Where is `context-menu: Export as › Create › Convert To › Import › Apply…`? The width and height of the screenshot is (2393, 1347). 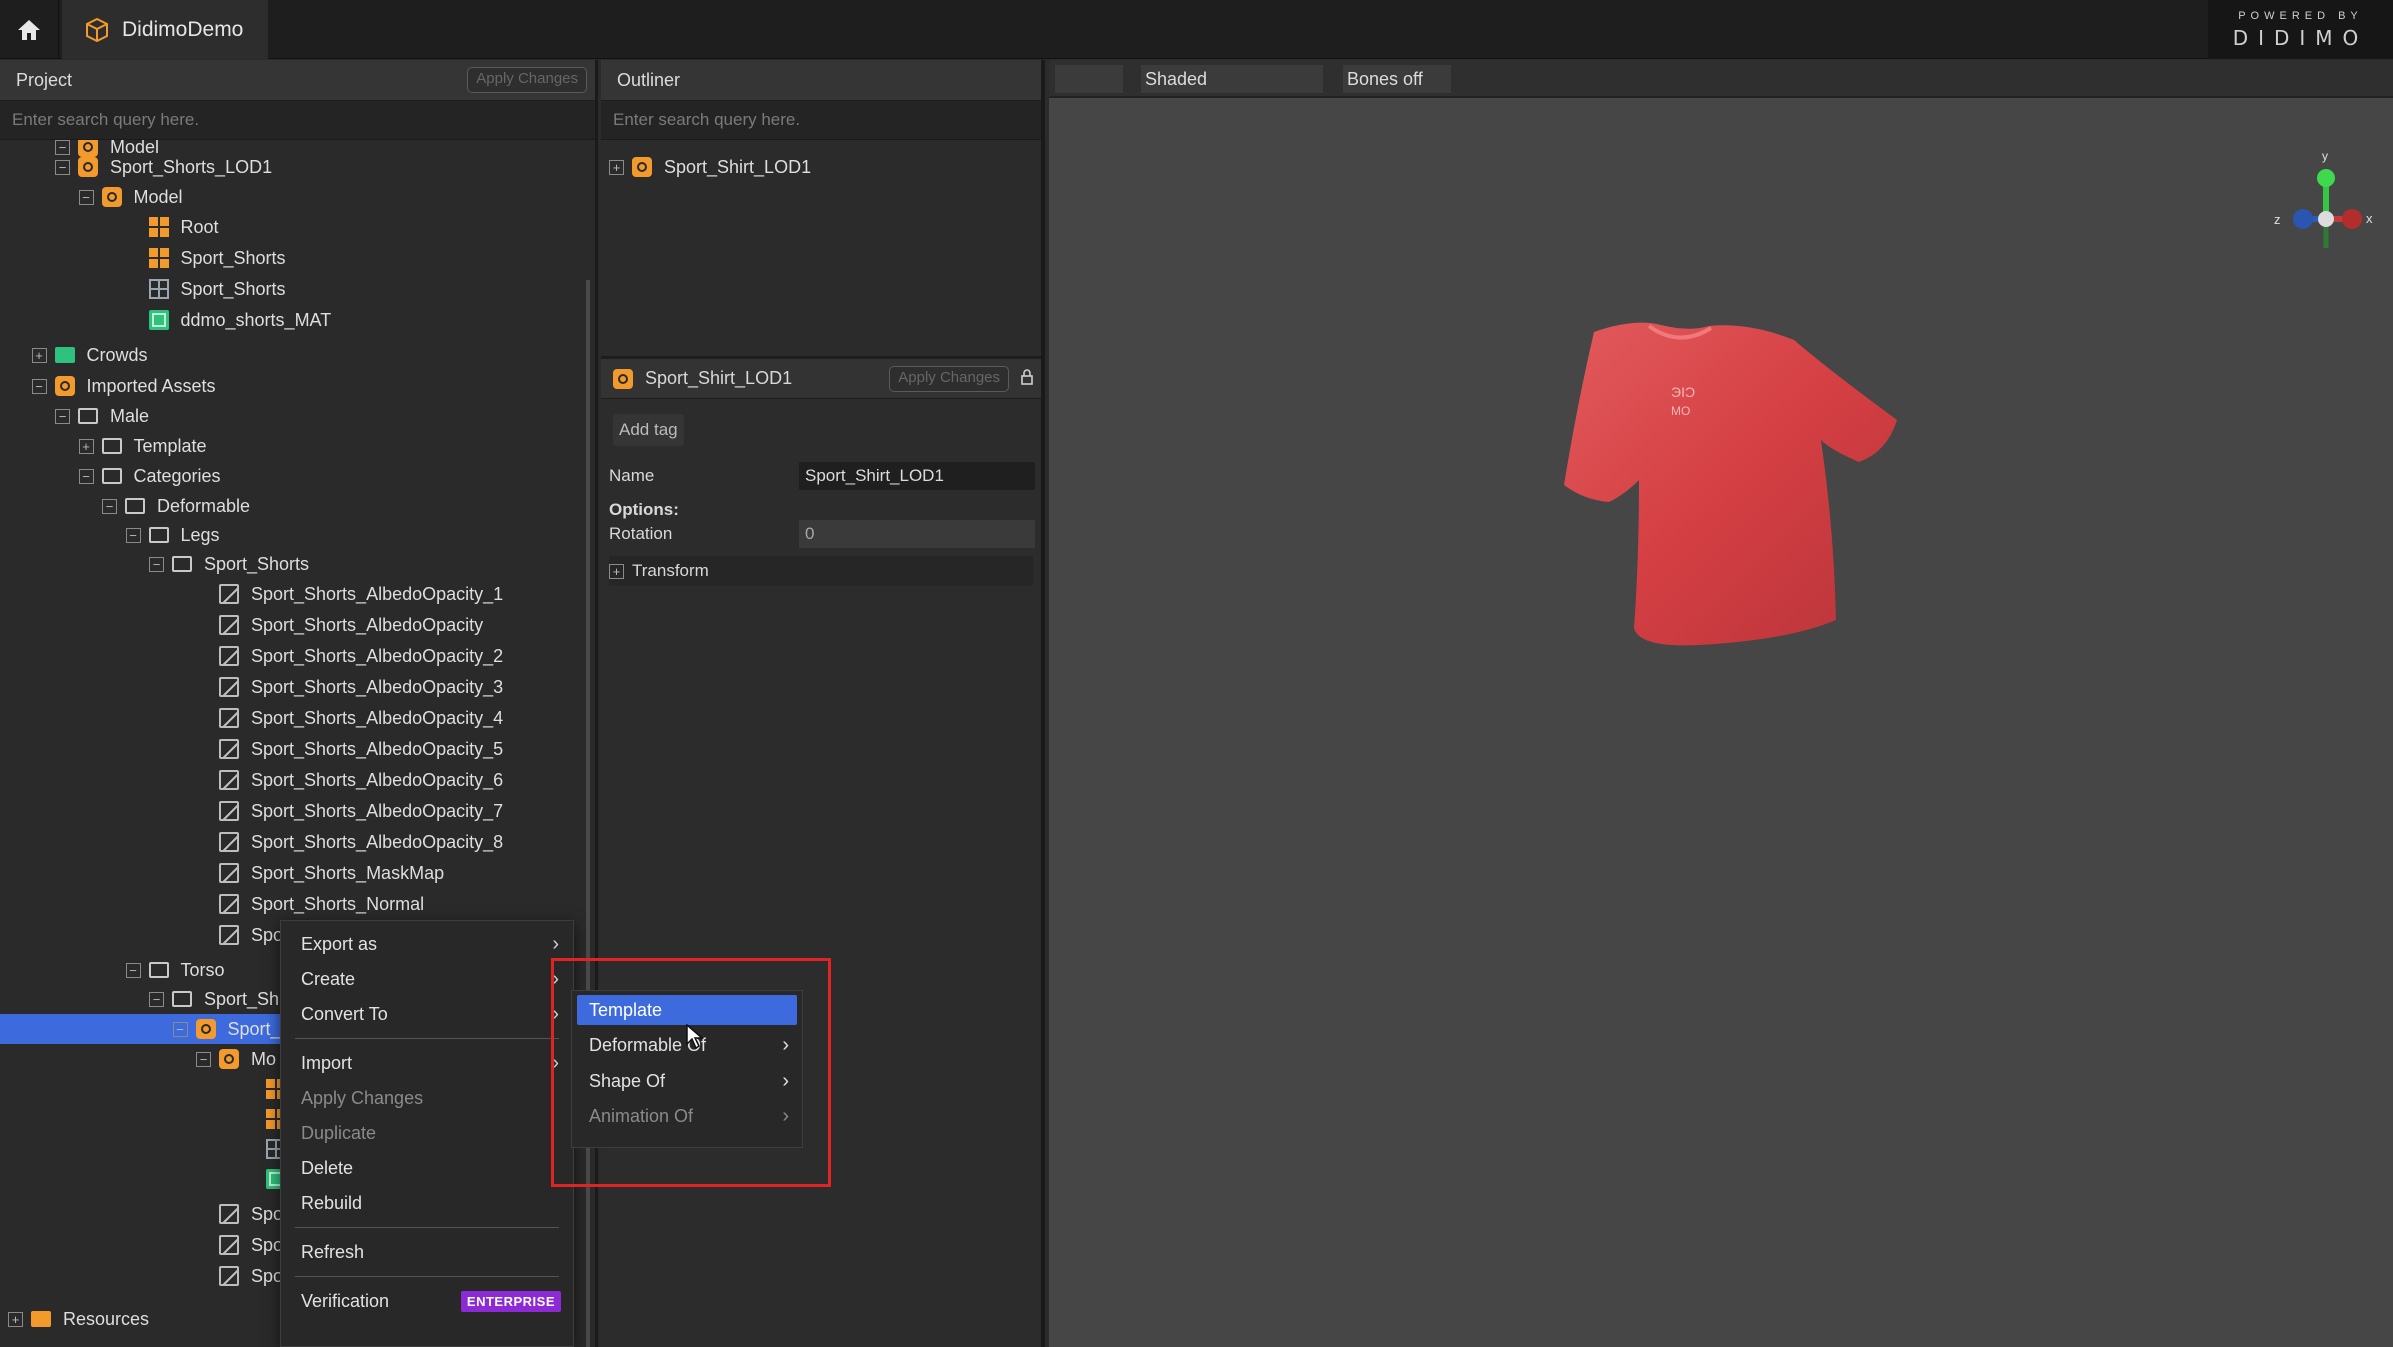 context-menu: Export as › Create › Convert To › Import › Apply… is located at coordinates (427, 1133).